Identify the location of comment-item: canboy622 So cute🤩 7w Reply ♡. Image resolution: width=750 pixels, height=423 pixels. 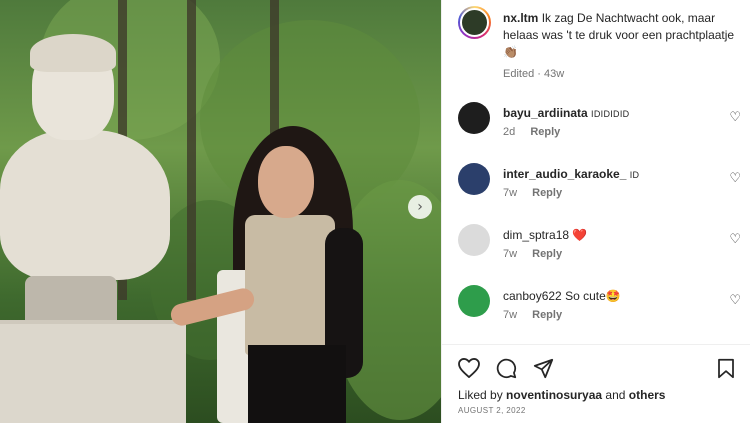
(596, 310).